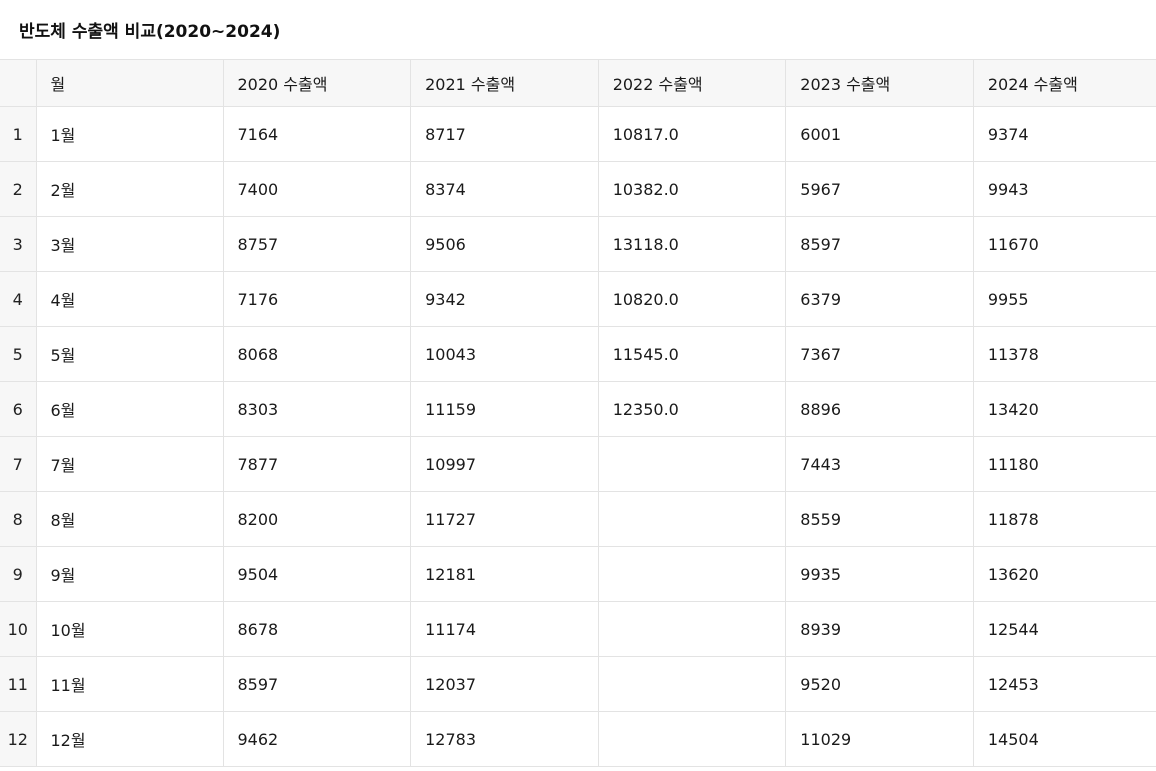 This screenshot has width=1156, height=771. What do you see at coordinates (18, 684) in the screenshot?
I see `row-index: 11` at bounding box center [18, 684].